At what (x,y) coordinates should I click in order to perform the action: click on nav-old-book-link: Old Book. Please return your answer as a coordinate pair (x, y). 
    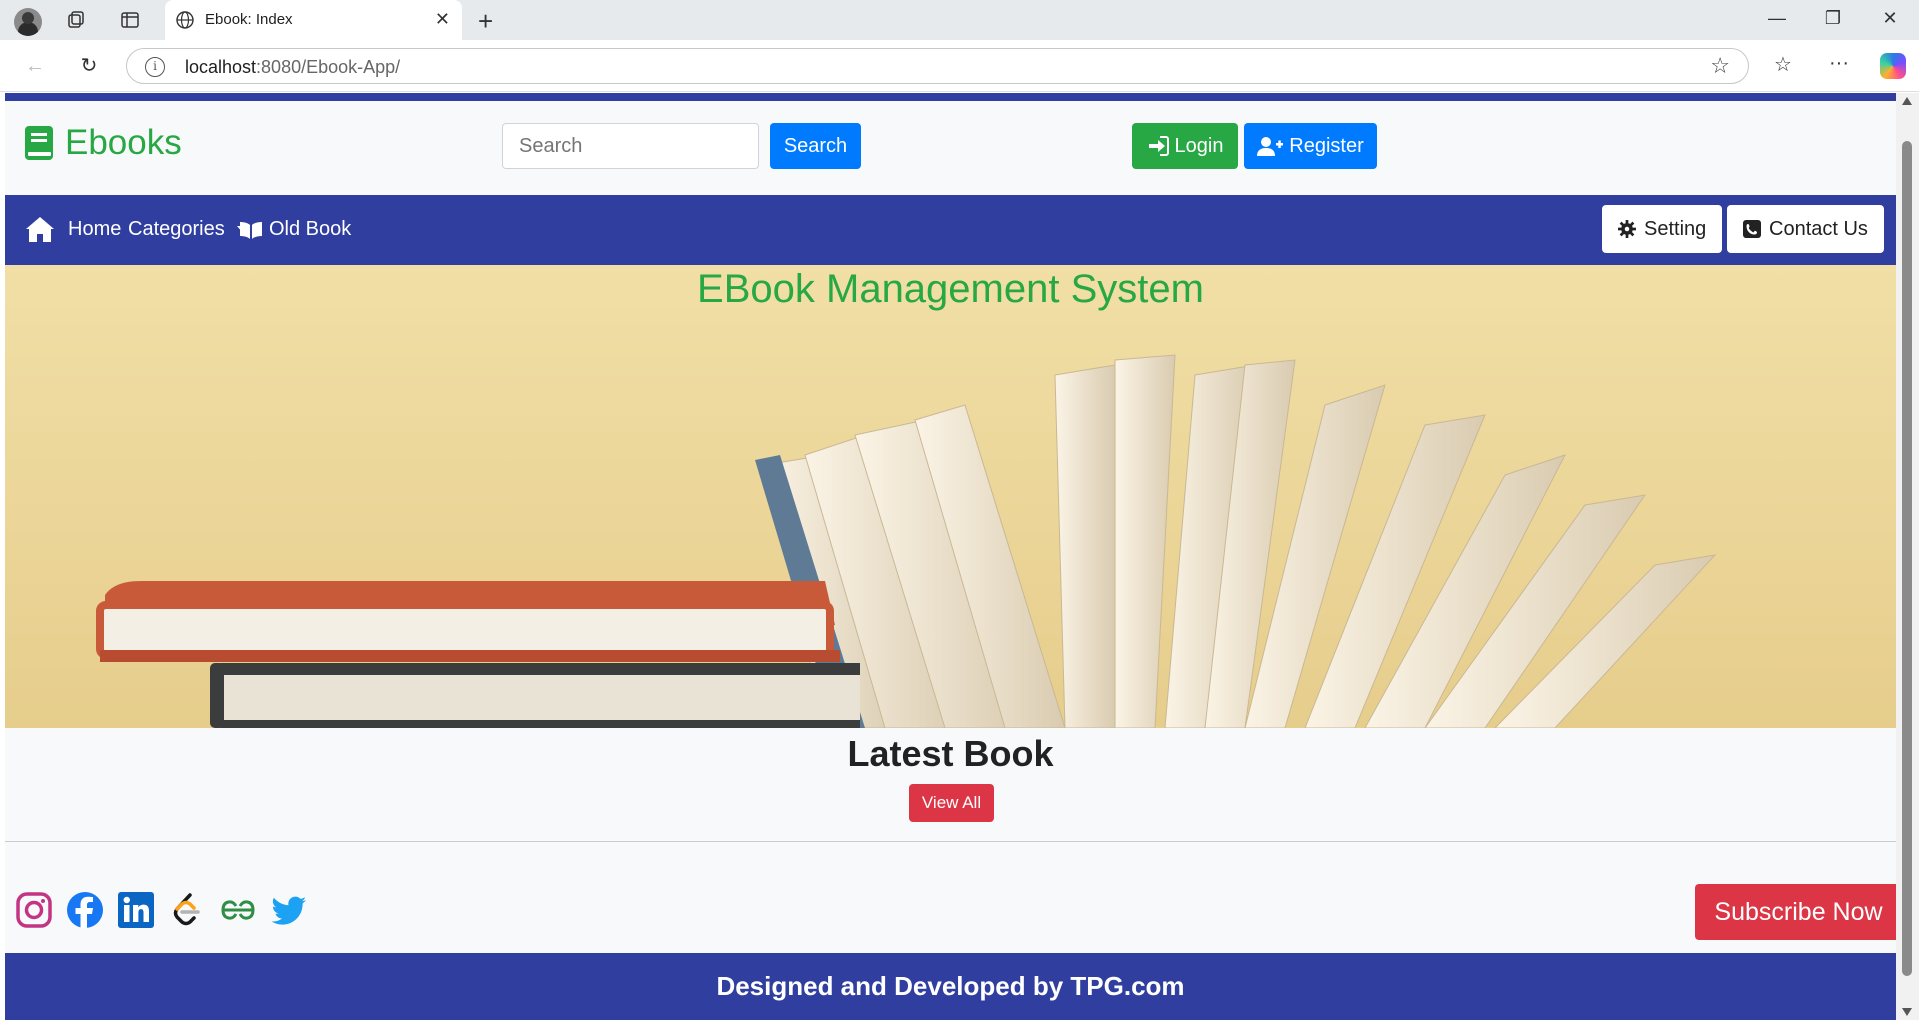
    Looking at the image, I should click on (295, 229).